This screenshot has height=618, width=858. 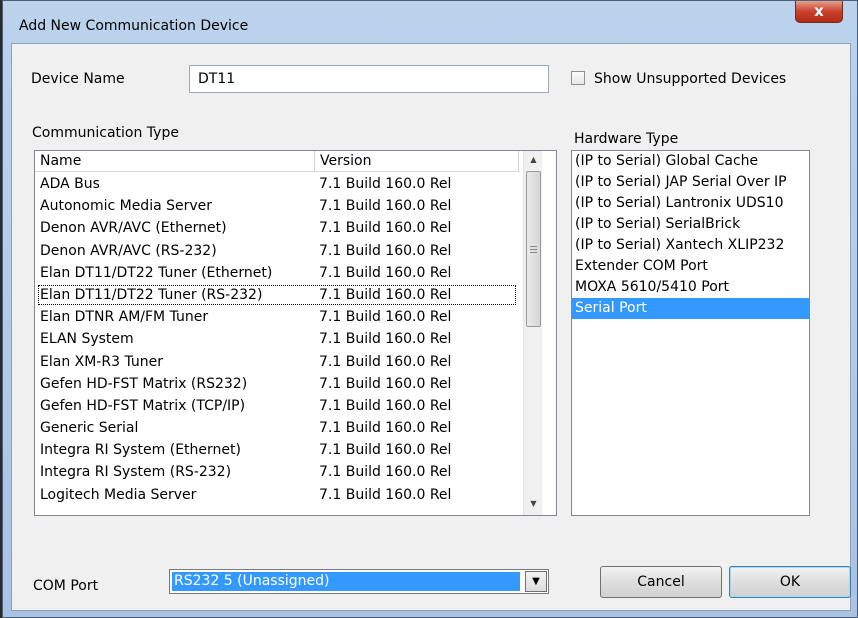 I want to click on table-row: Logitech Media Server 7.1 Build 160.0 Rel, so click(x=277, y=495).